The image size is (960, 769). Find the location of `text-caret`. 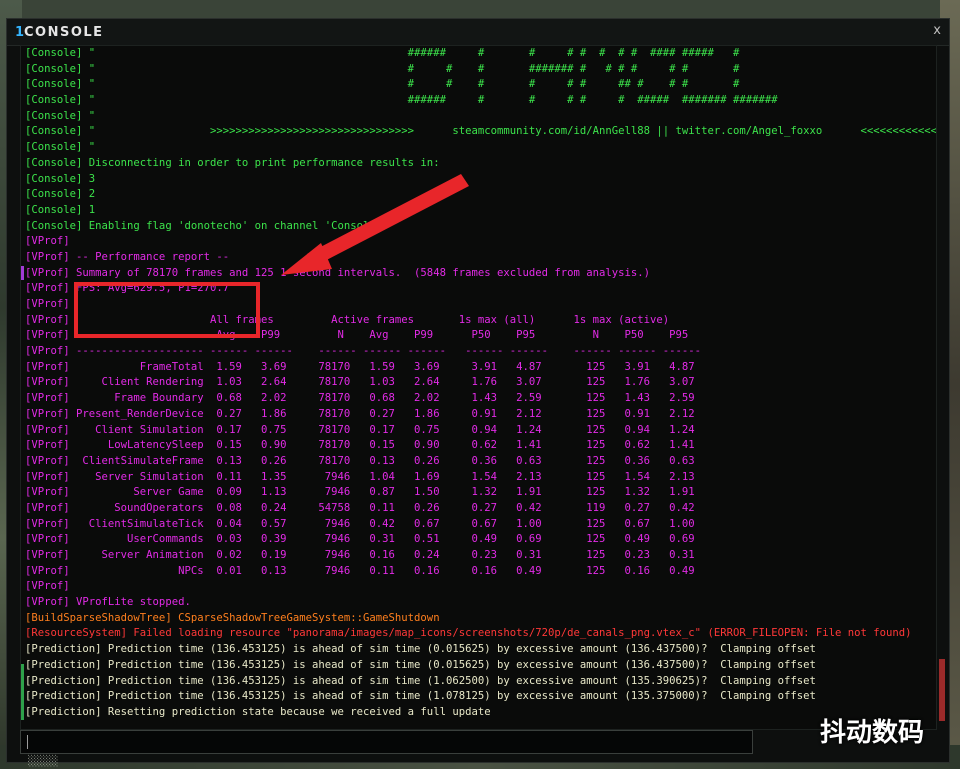

text-caret is located at coordinates (27, 742).